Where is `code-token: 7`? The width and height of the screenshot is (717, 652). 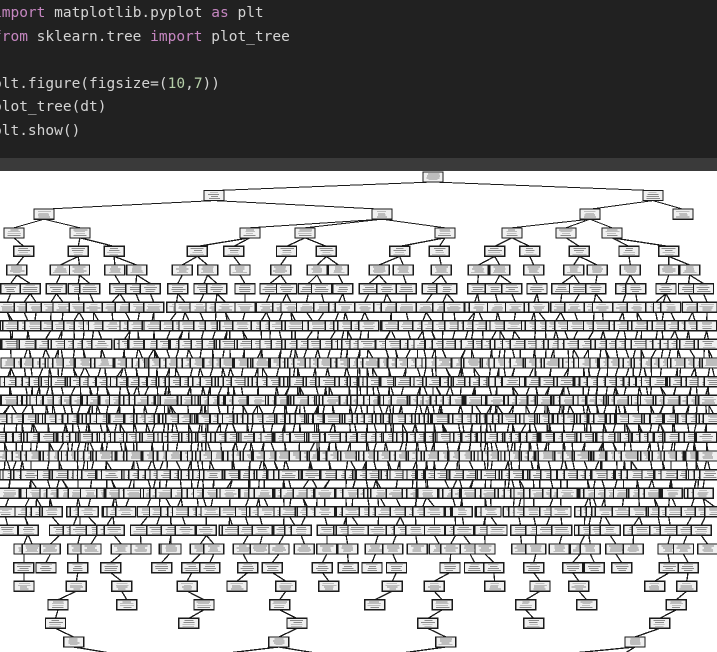
code-token: 7 is located at coordinates (198, 83).